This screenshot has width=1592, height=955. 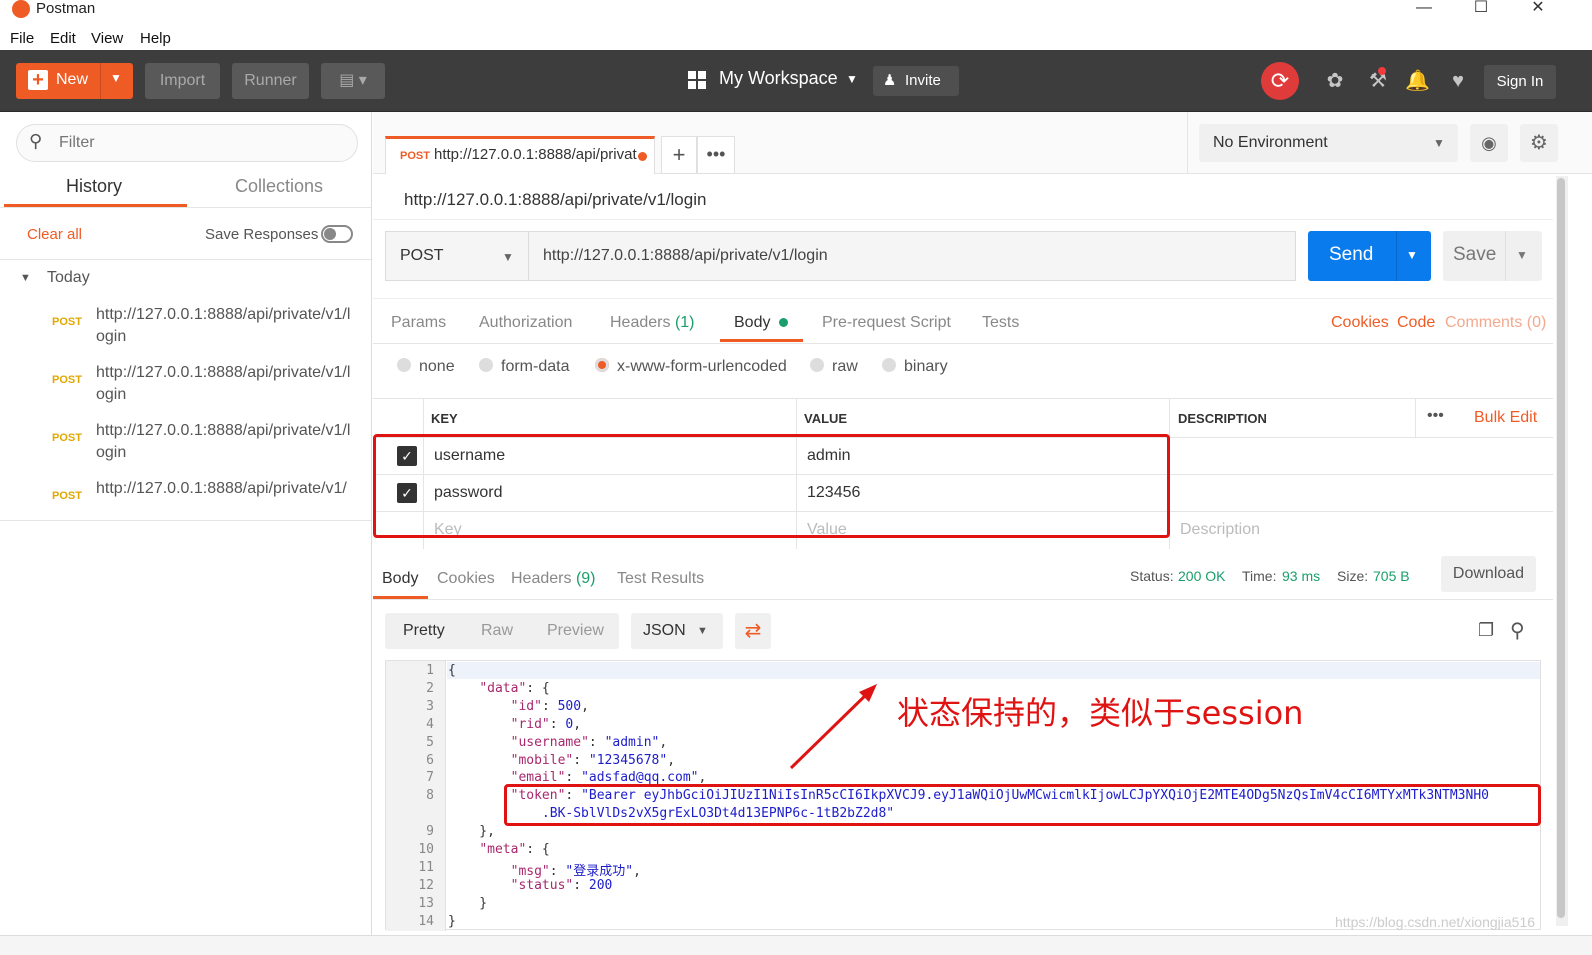 I want to click on view-preview: Preview, so click(x=575, y=631).